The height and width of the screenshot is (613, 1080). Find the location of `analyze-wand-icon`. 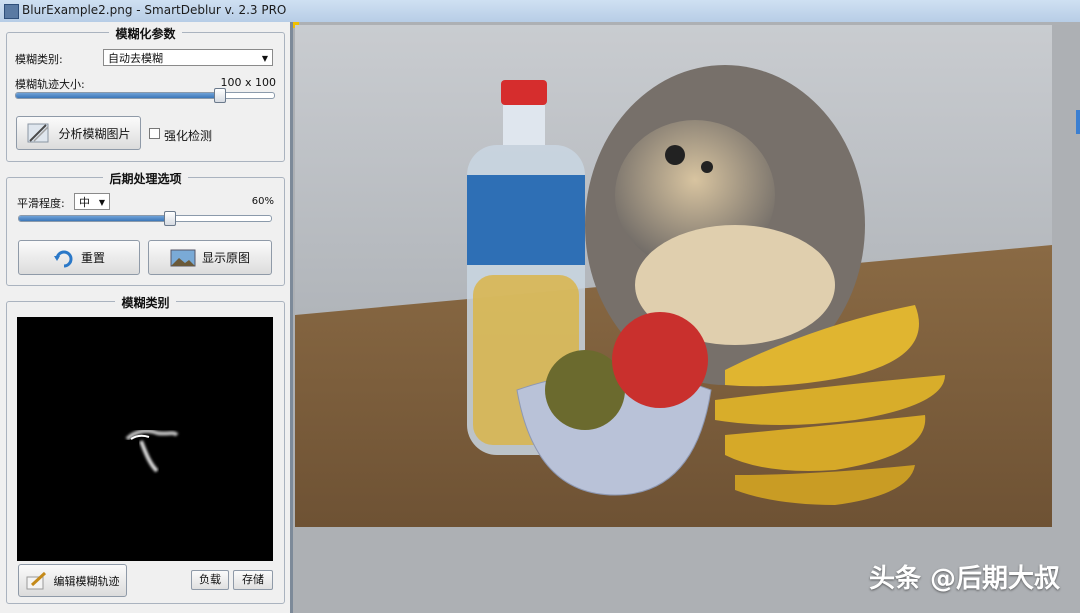

analyze-wand-icon is located at coordinates (38, 133).